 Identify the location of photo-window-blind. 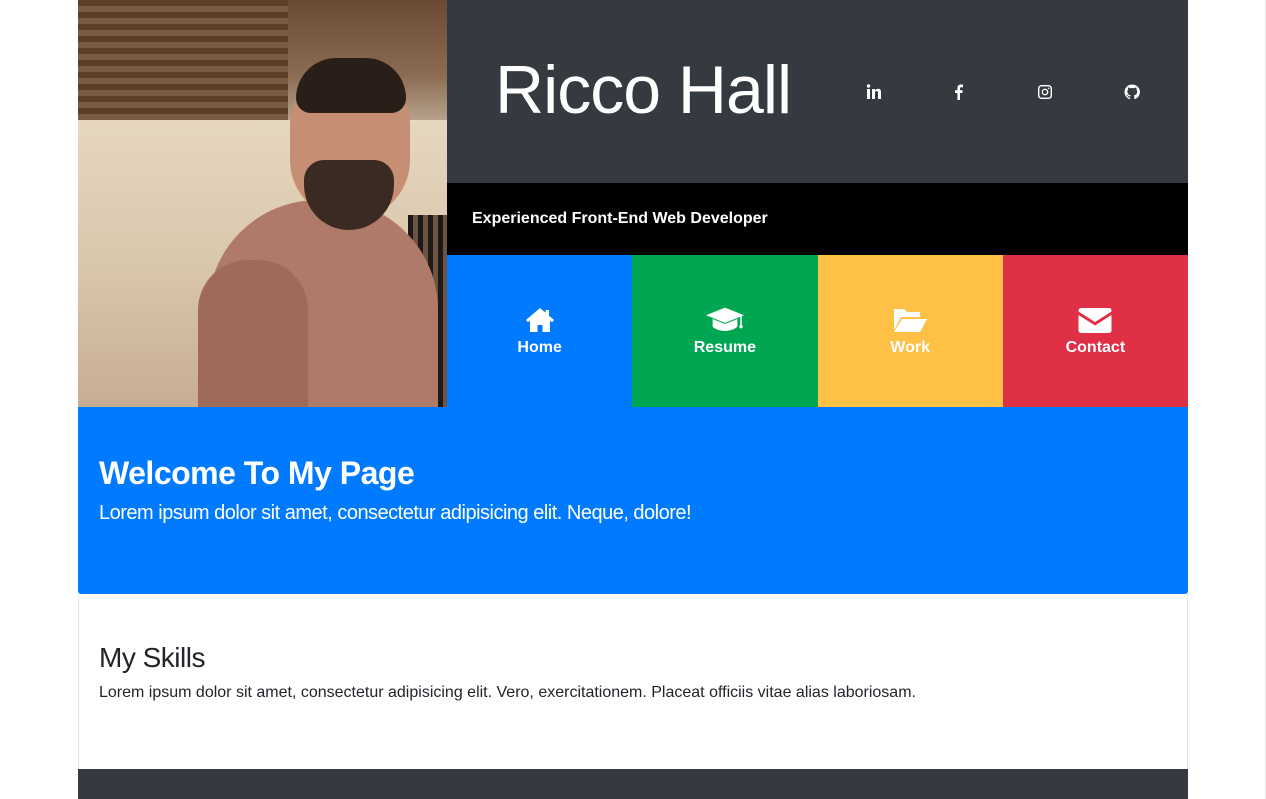
(183, 60).